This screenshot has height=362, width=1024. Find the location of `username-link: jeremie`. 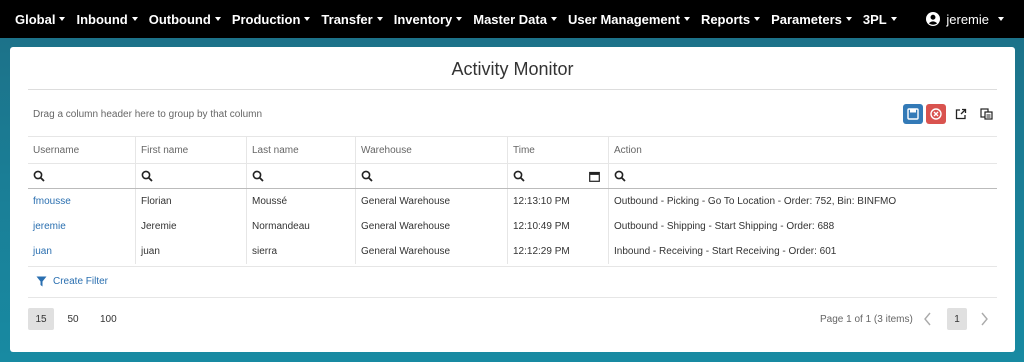

username-link: jeremie is located at coordinates (81, 226).